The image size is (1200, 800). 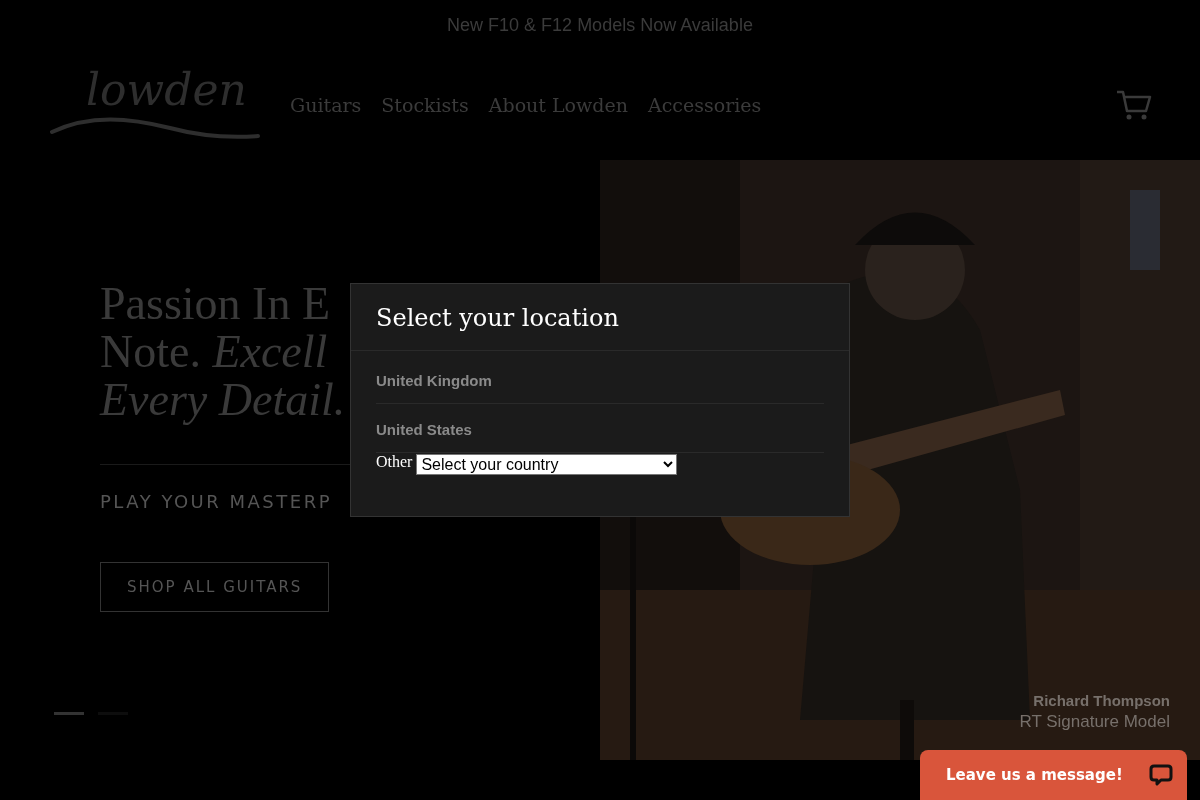 What do you see at coordinates (394, 462) in the screenshot?
I see `other-label: Other` at bounding box center [394, 462].